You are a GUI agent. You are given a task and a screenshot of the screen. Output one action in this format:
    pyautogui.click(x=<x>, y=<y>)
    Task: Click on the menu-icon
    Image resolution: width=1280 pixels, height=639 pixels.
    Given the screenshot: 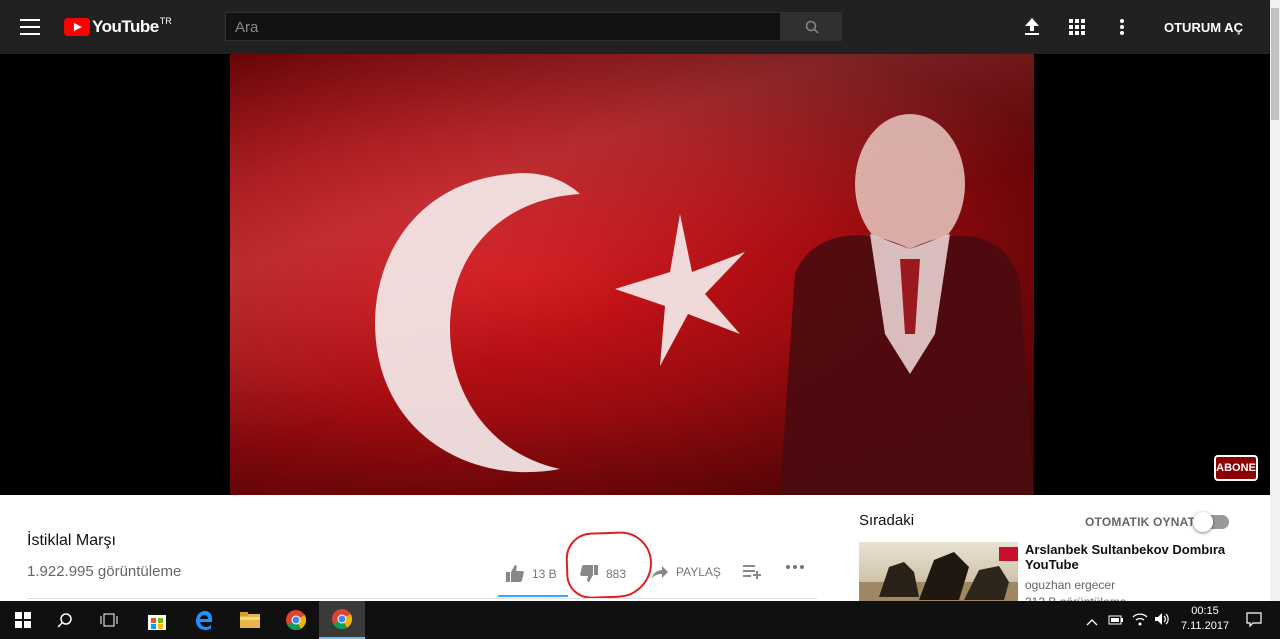 What is the action you would take?
    pyautogui.click(x=30, y=27)
    